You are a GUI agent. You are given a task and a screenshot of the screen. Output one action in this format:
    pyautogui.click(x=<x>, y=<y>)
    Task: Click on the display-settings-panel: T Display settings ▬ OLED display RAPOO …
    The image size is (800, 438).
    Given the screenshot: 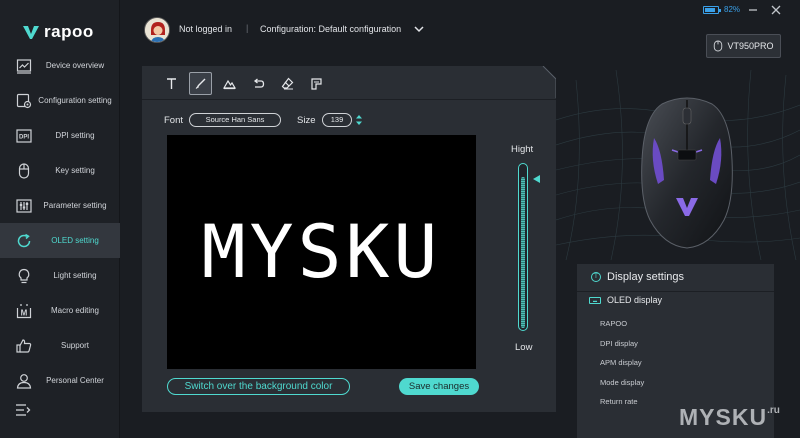 What is the action you would take?
    pyautogui.click(x=675, y=351)
    